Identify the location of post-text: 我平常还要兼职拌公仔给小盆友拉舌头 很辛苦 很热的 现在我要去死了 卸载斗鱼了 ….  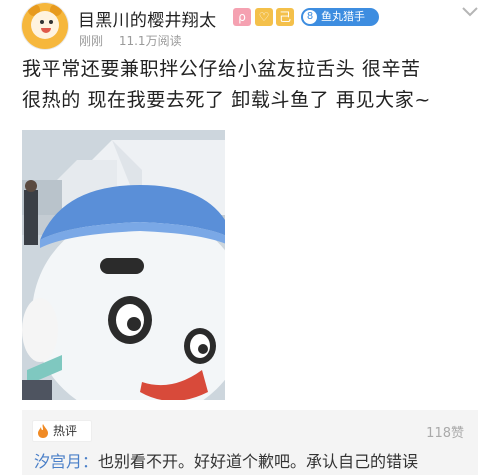
(252, 85).